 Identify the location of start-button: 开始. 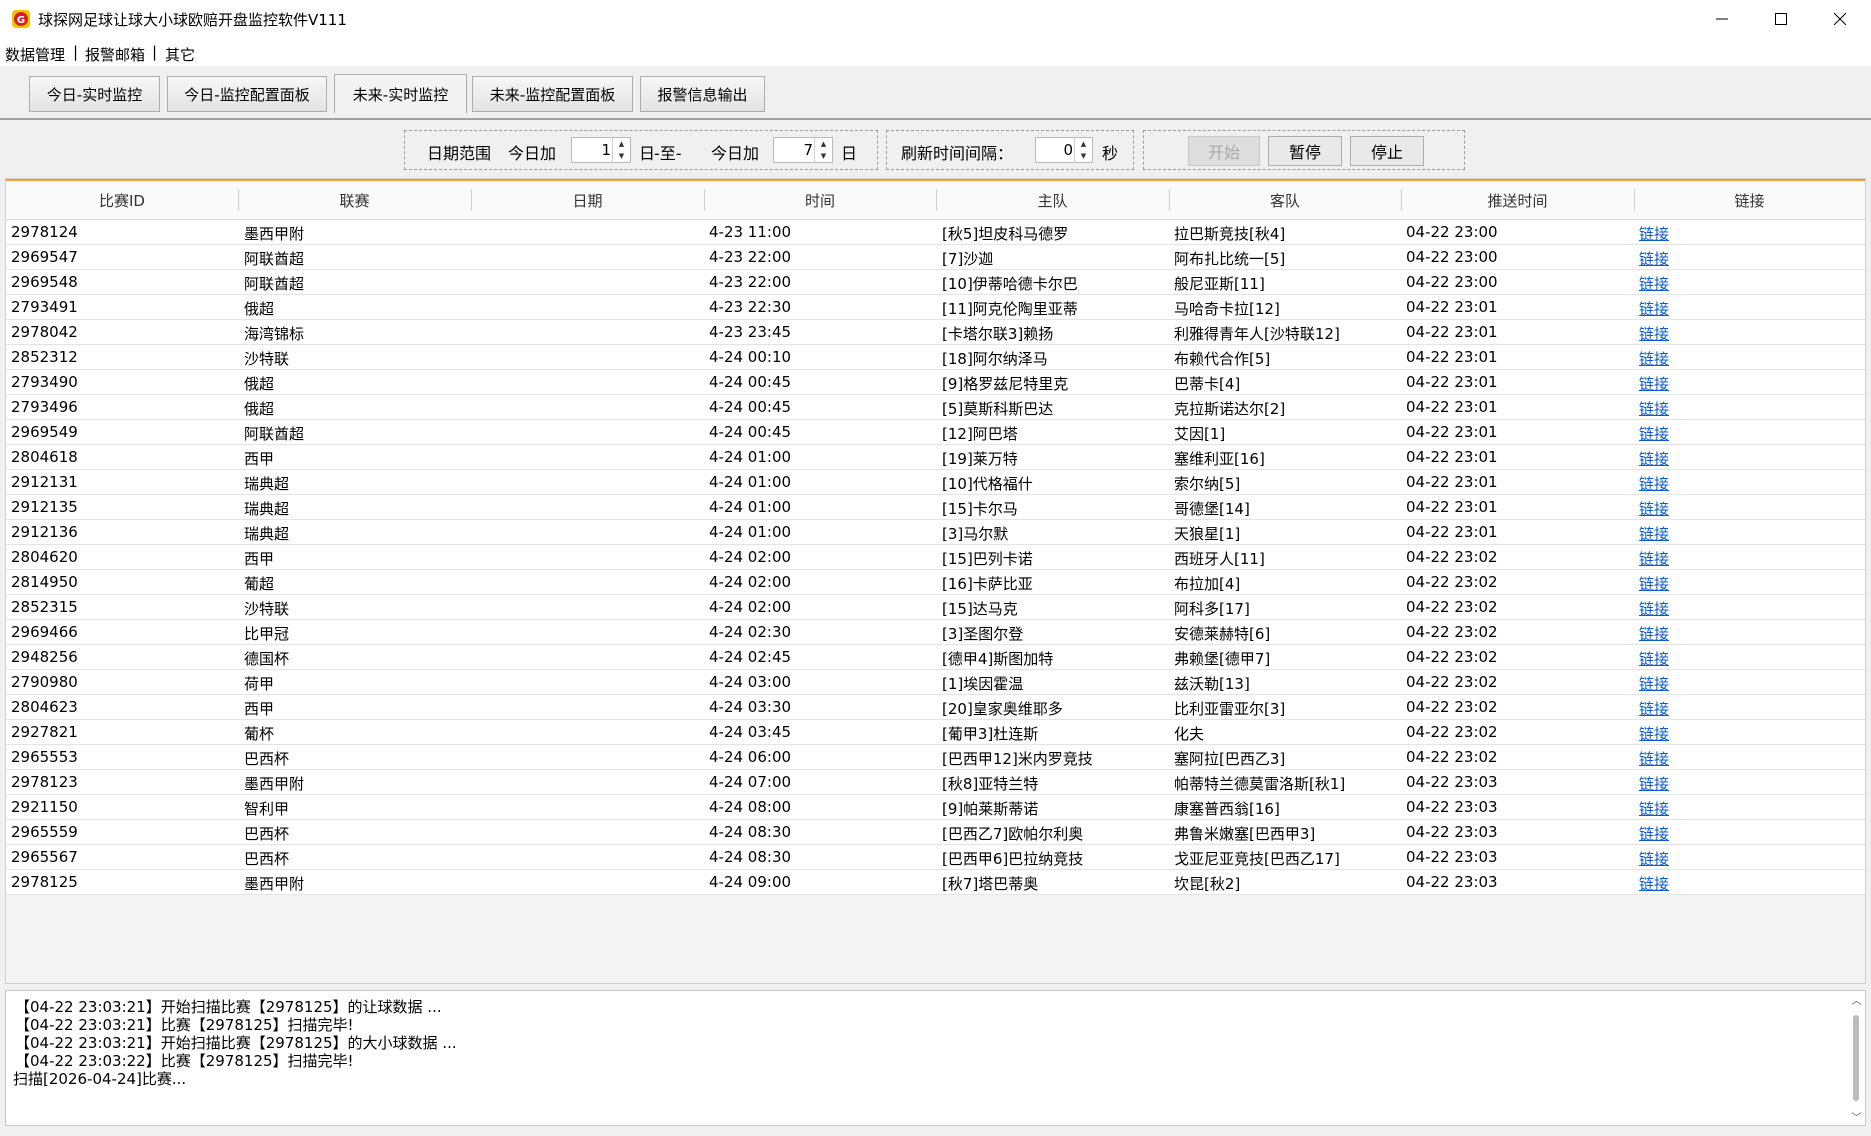
(1224, 151).